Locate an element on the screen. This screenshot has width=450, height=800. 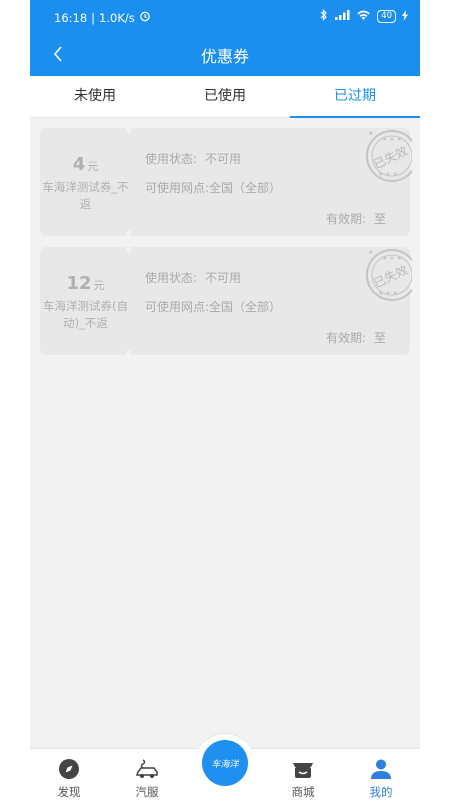
cellular-signal-icon is located at coordinates (342, 16).